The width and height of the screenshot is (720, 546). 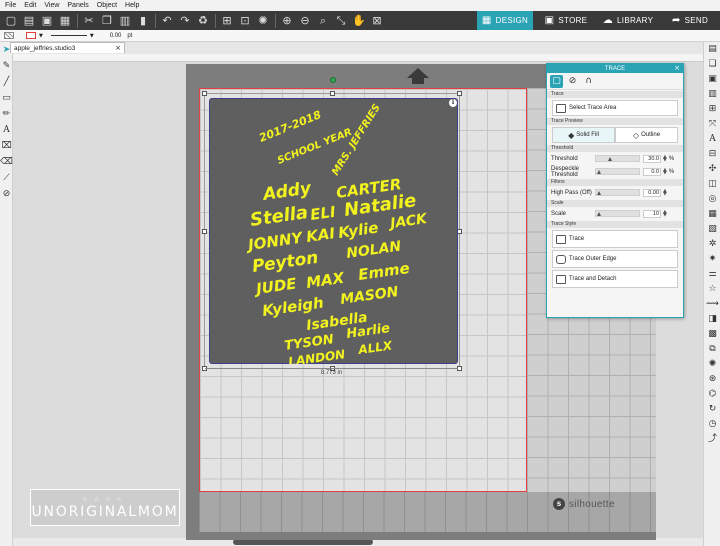 I want to click on high-pass-slider, so click(x=617, y=192).